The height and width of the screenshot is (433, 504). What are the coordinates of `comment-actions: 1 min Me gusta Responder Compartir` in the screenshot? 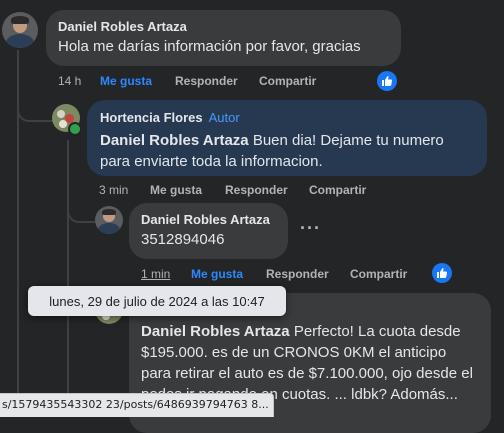 It's located at (274, 274).